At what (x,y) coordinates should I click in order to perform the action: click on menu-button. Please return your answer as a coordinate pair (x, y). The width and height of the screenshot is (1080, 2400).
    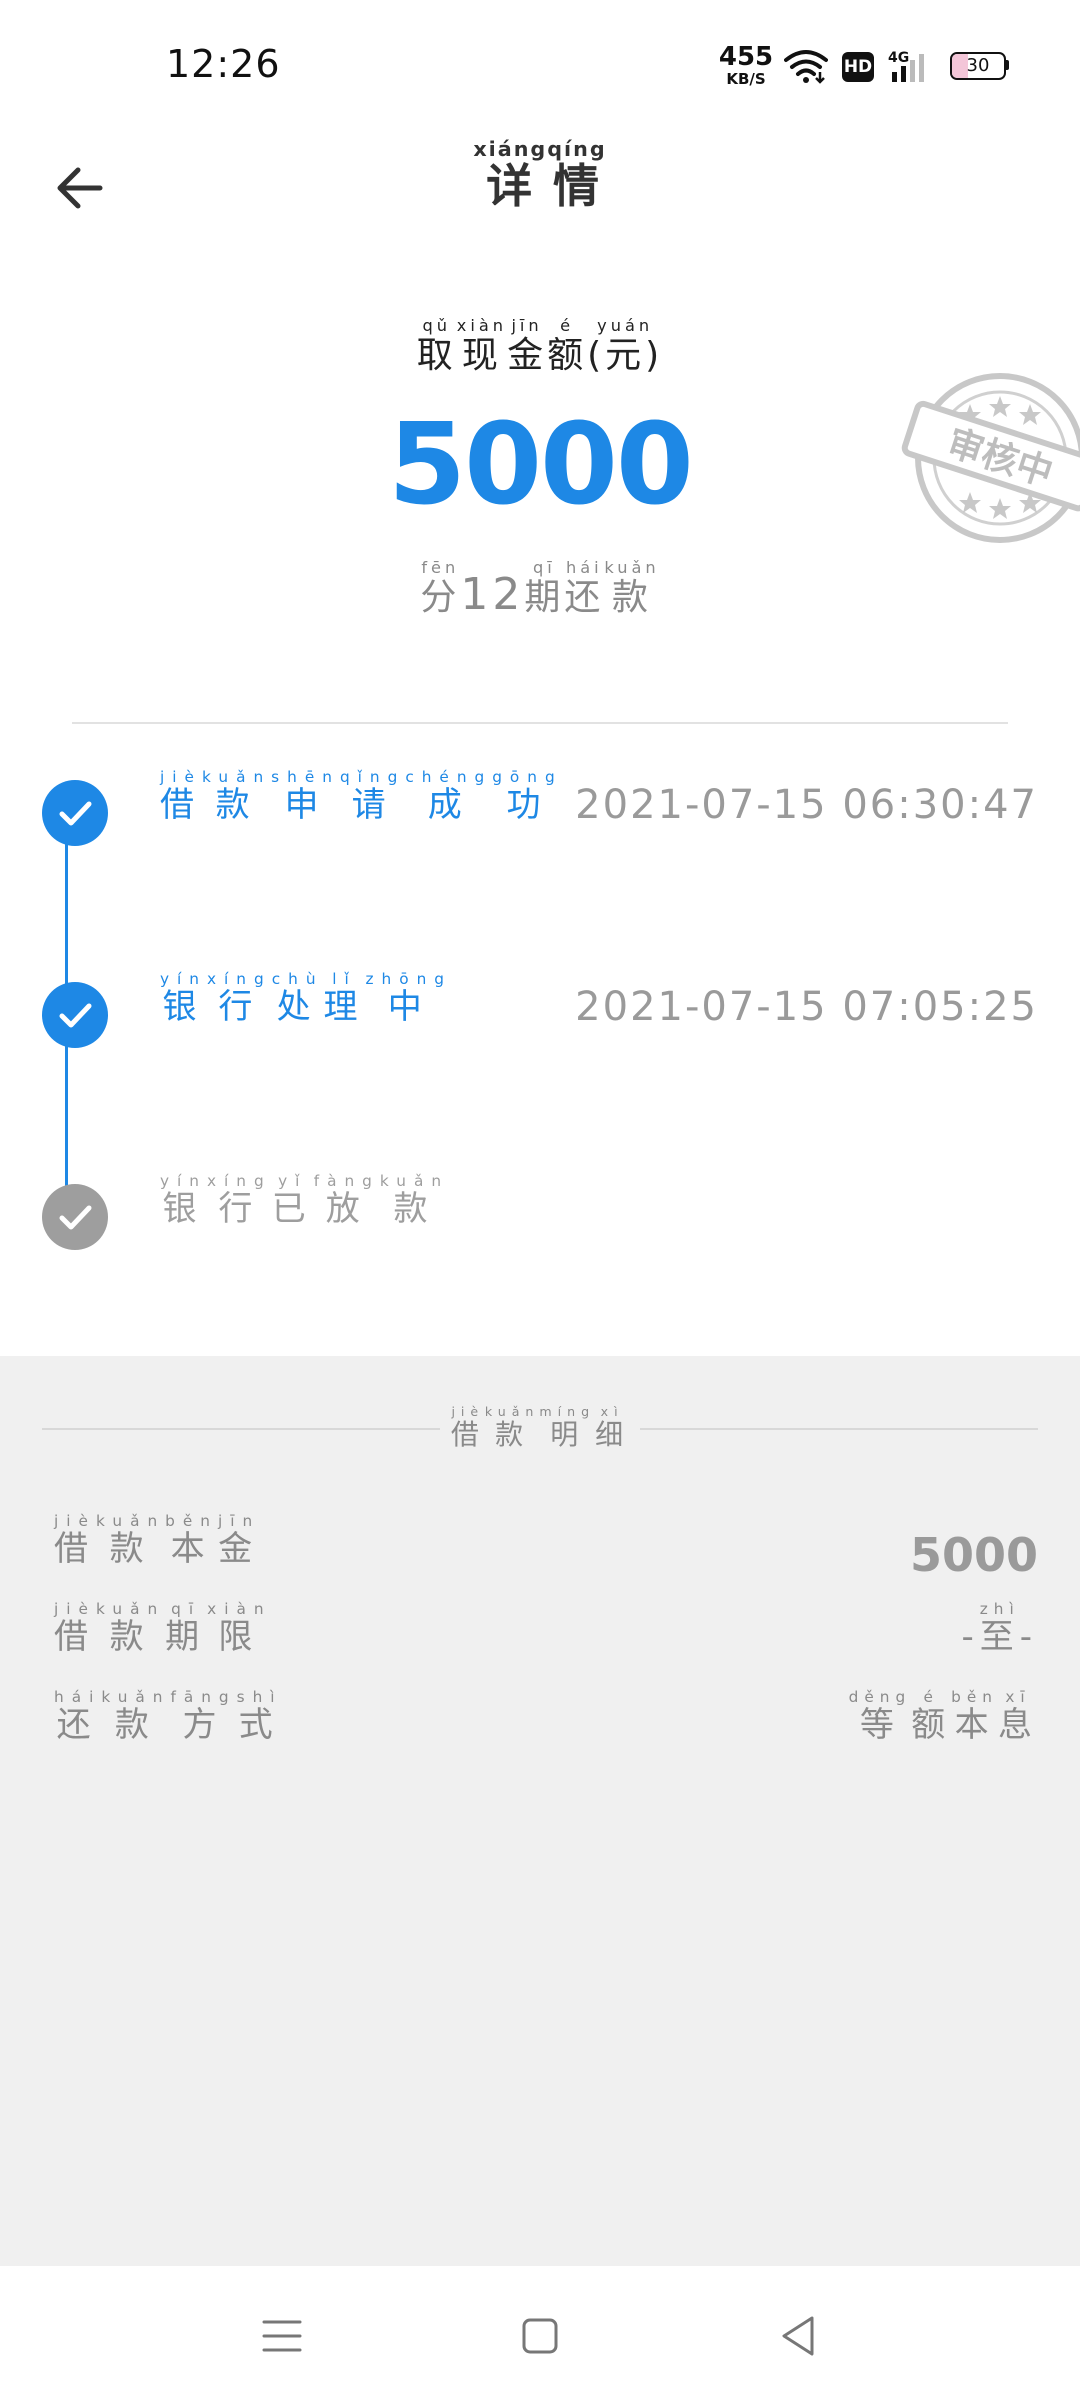
    Looking at the image, I should click on (282, 2336).